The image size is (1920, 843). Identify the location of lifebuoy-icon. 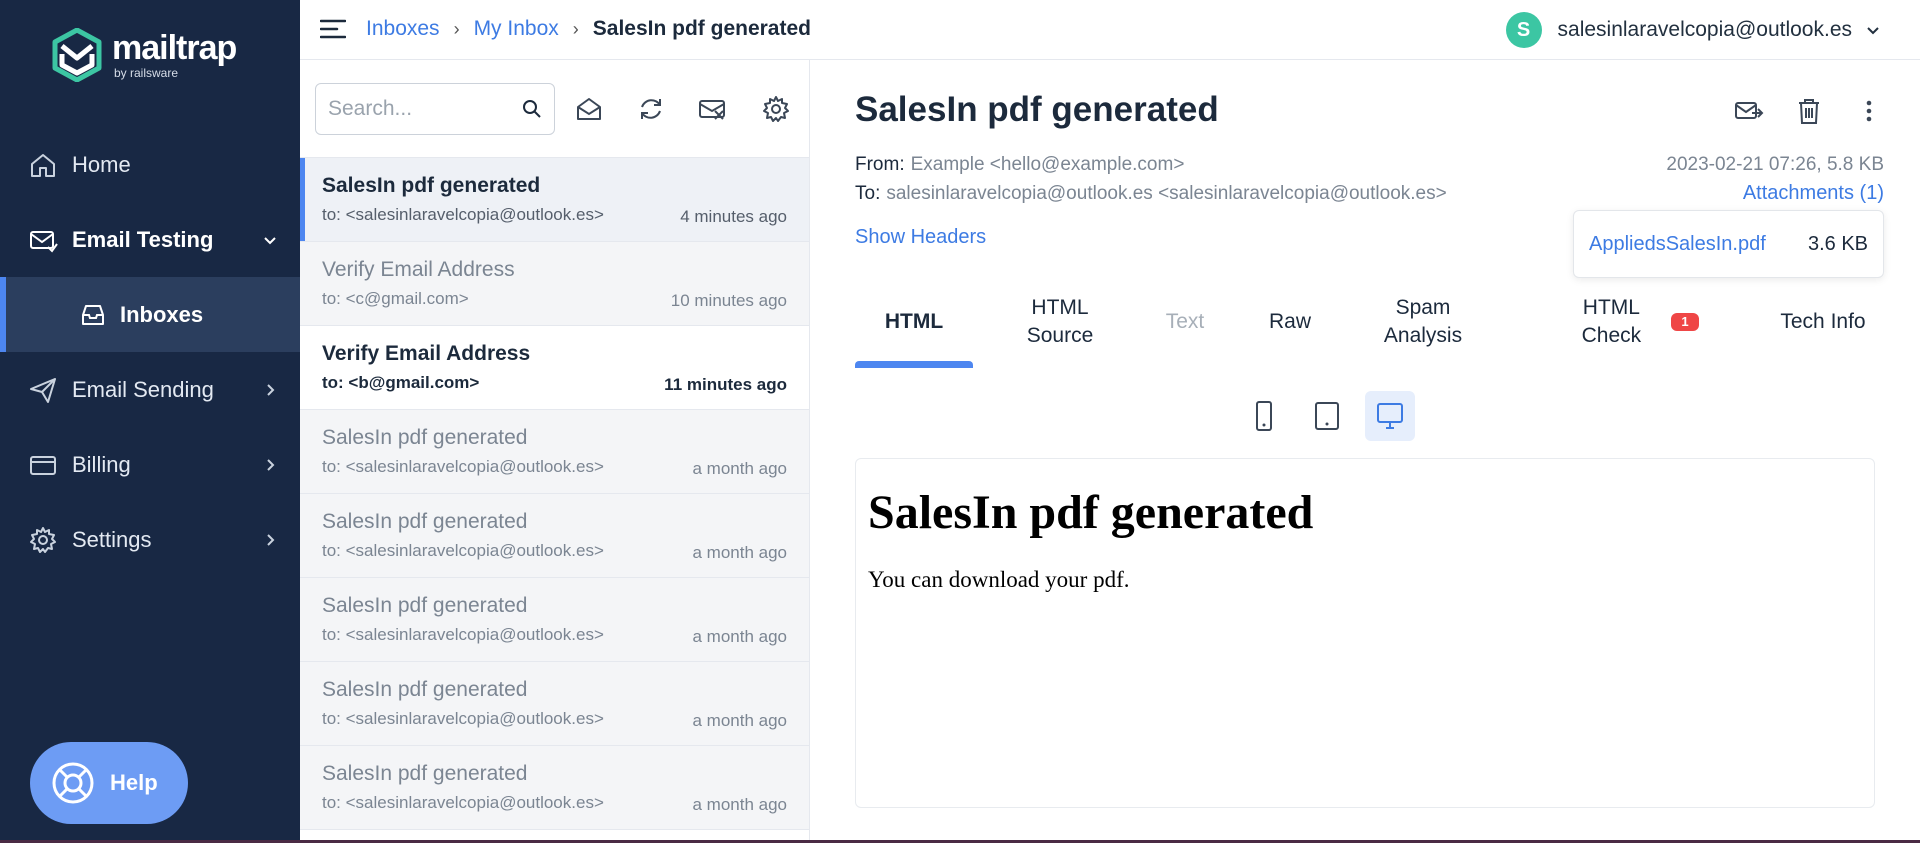
(73, 783).